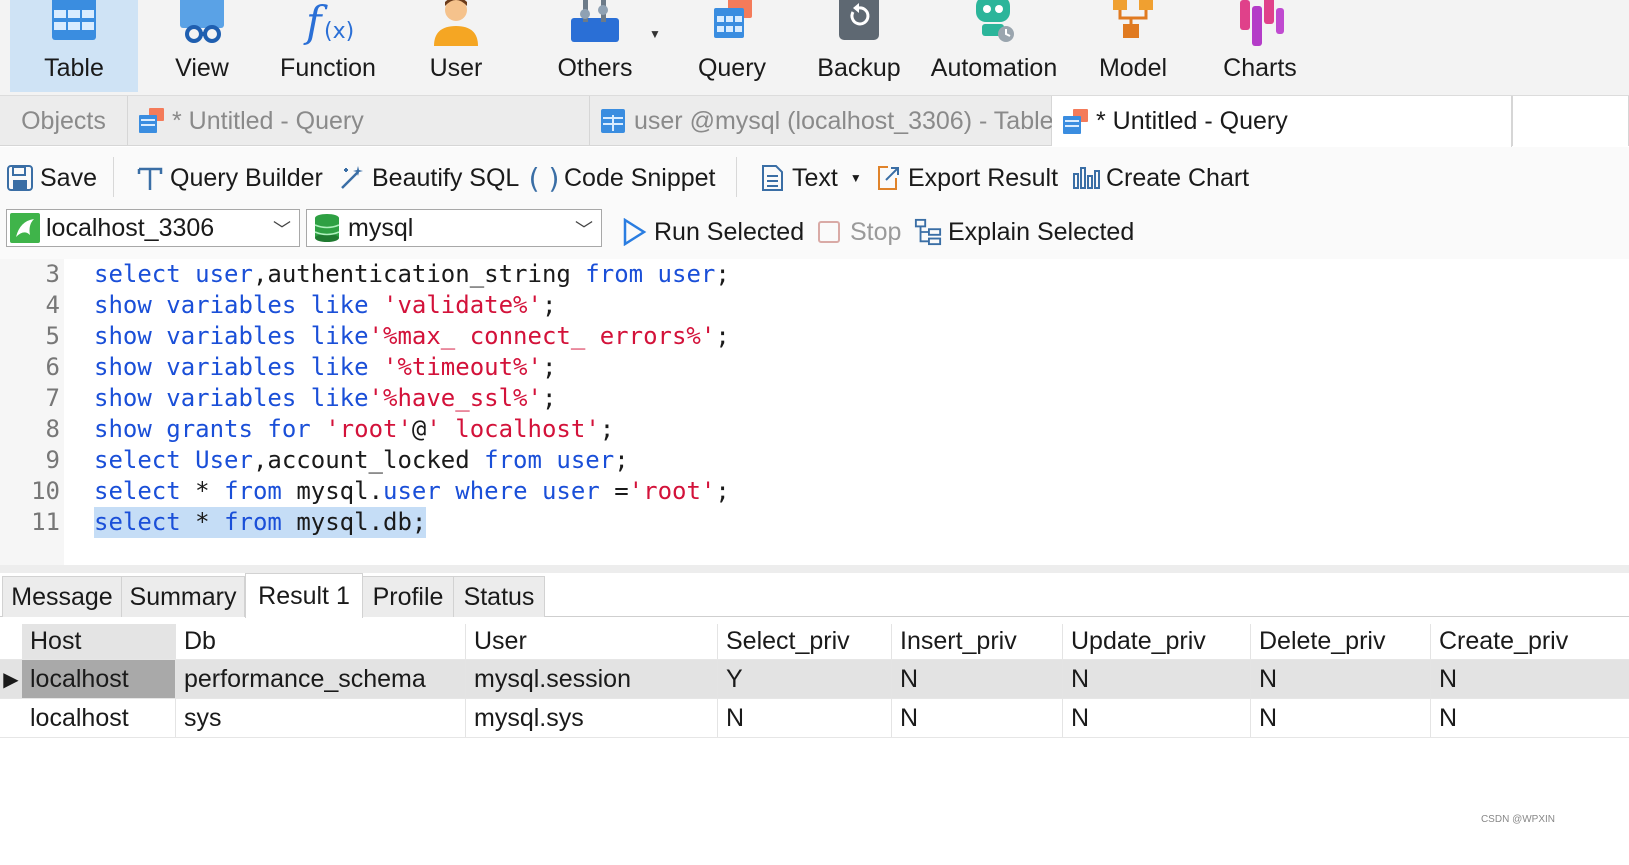 The image size is (1629, 865). I want to click on tab-profile-label: Profile, so click(408, 596).